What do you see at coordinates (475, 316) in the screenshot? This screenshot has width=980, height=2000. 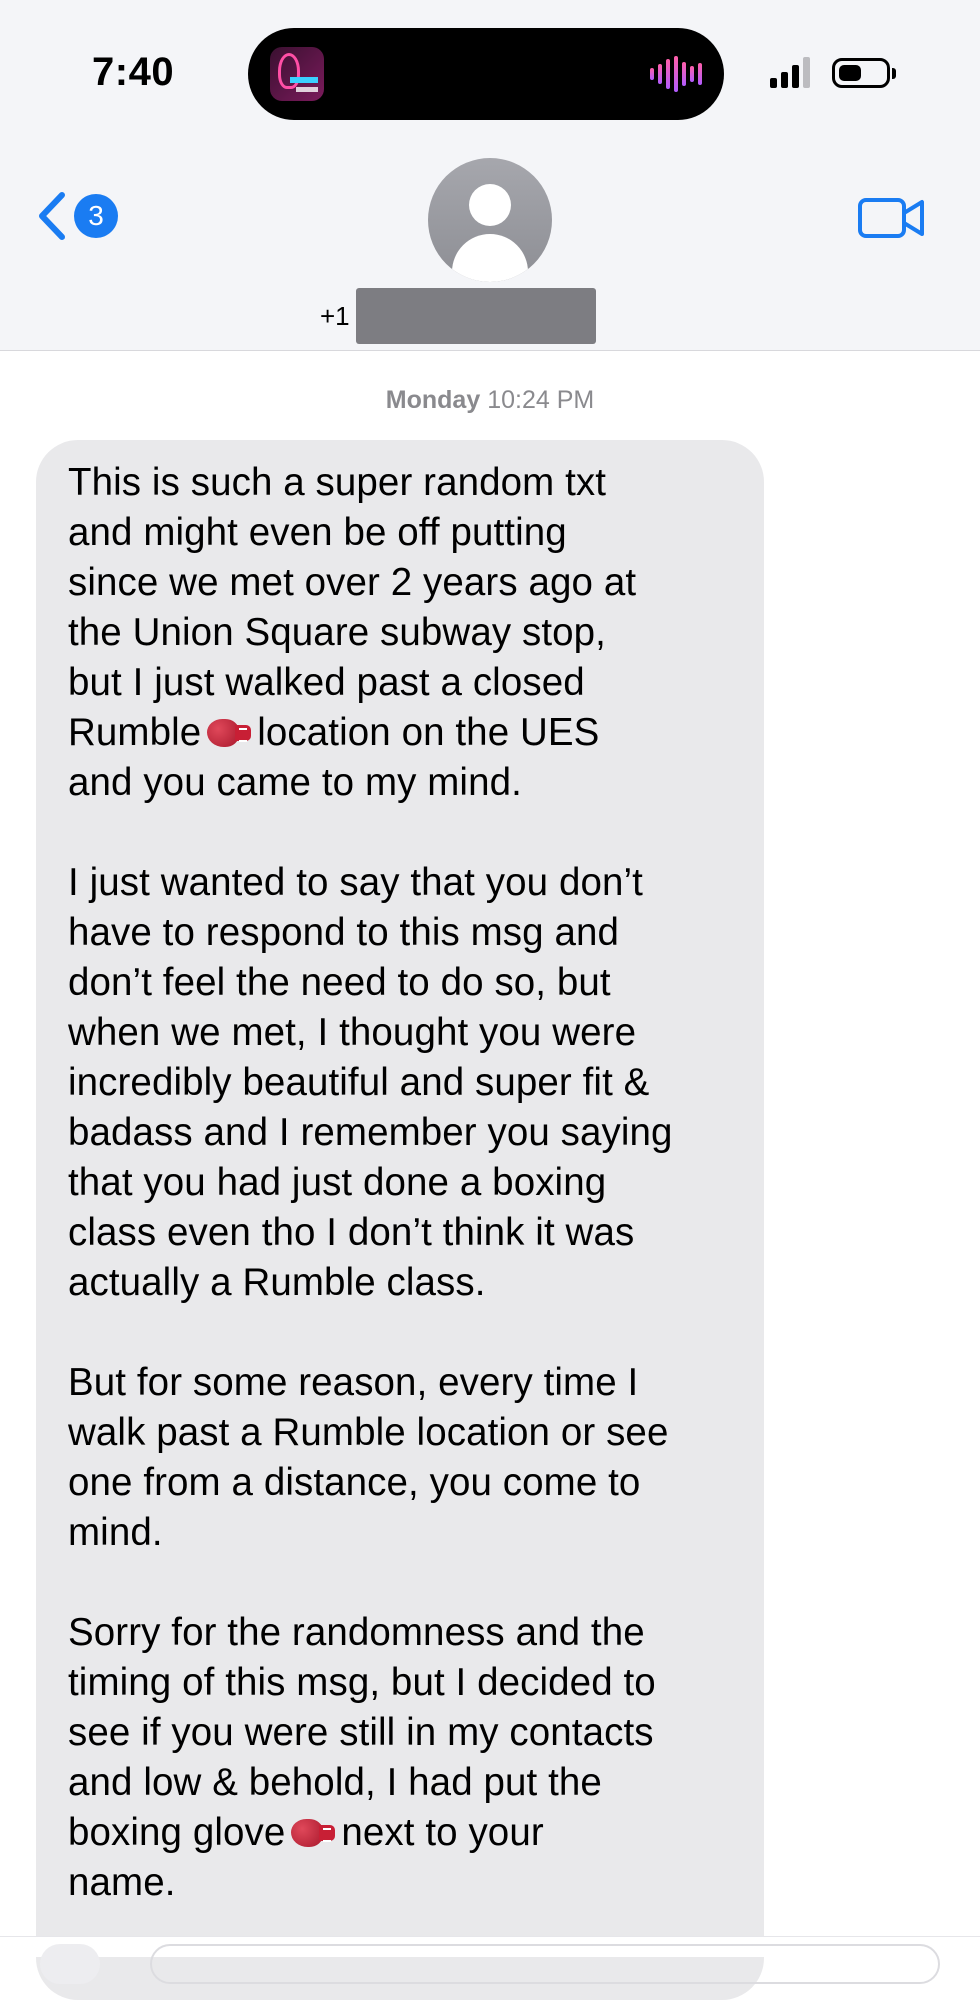 I see `redacted-phone-number` at bounding box center [475, 316].